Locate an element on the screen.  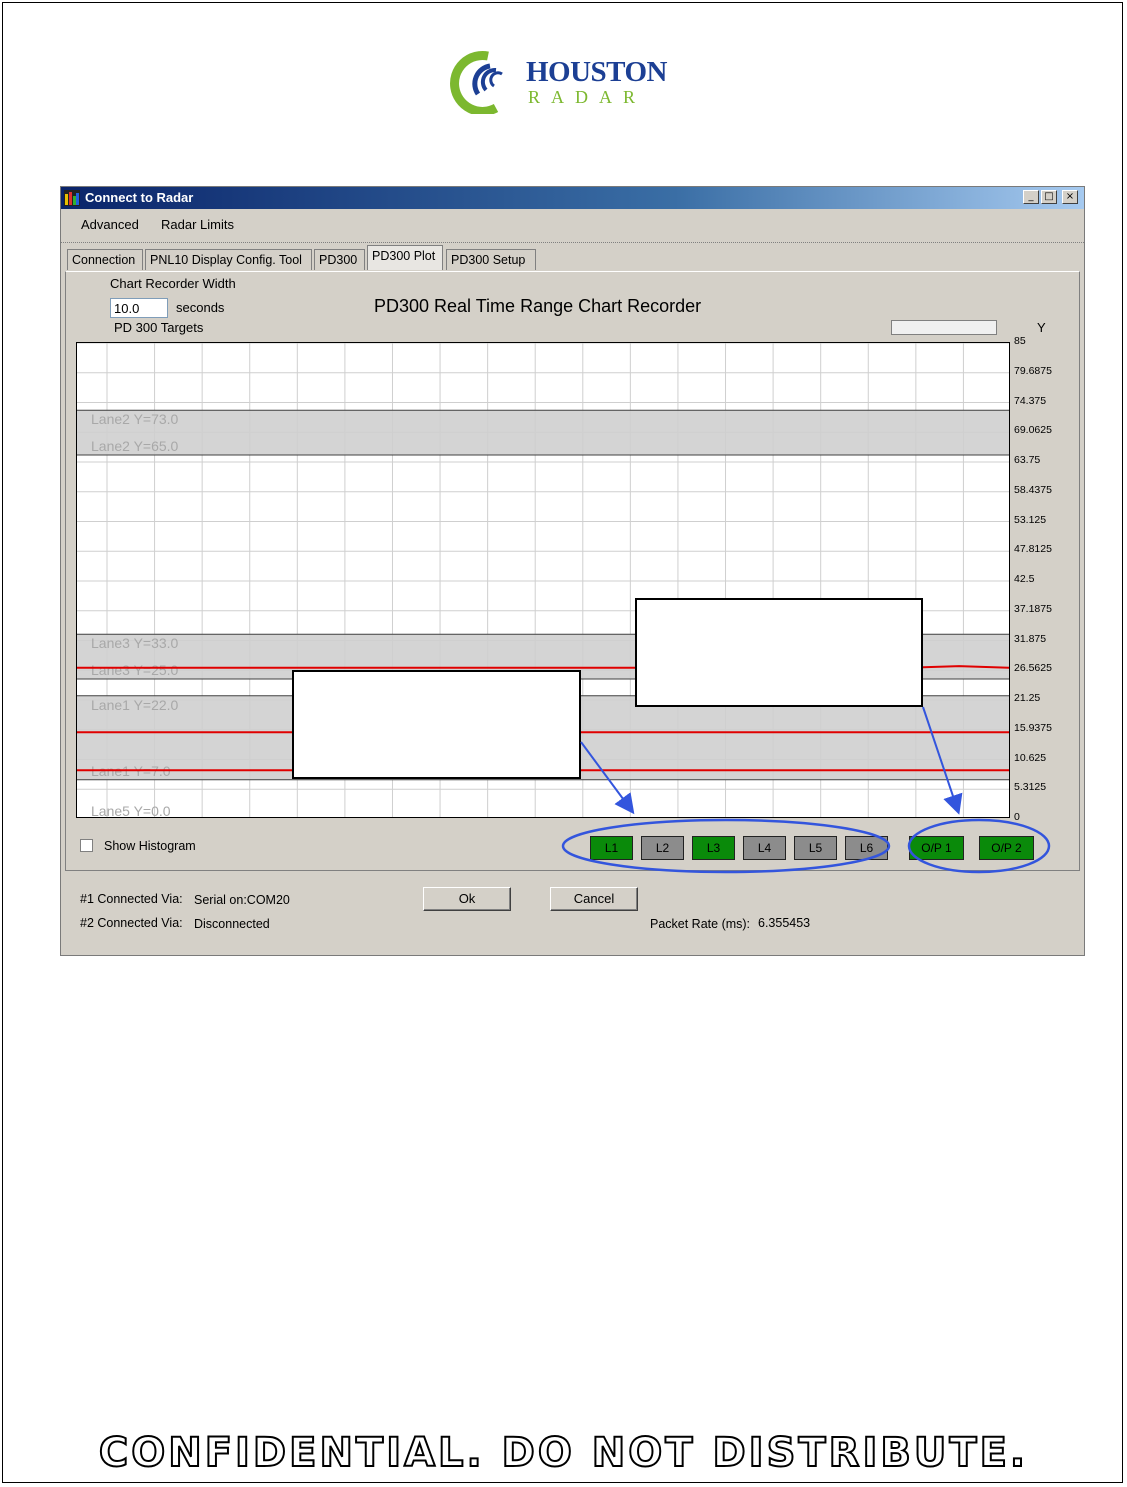
menu-advanced: Advanced is located at coordinates (110, 224).